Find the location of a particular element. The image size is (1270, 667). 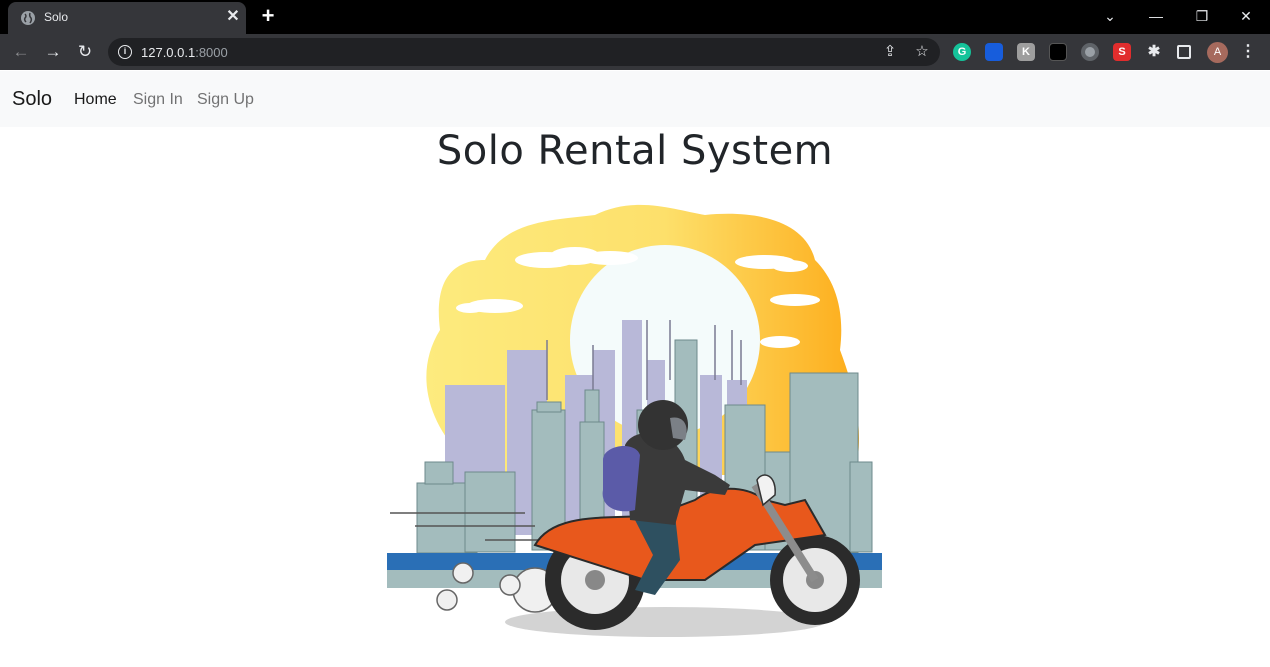

site-info-icon: i is located at coordinates (125, 52).